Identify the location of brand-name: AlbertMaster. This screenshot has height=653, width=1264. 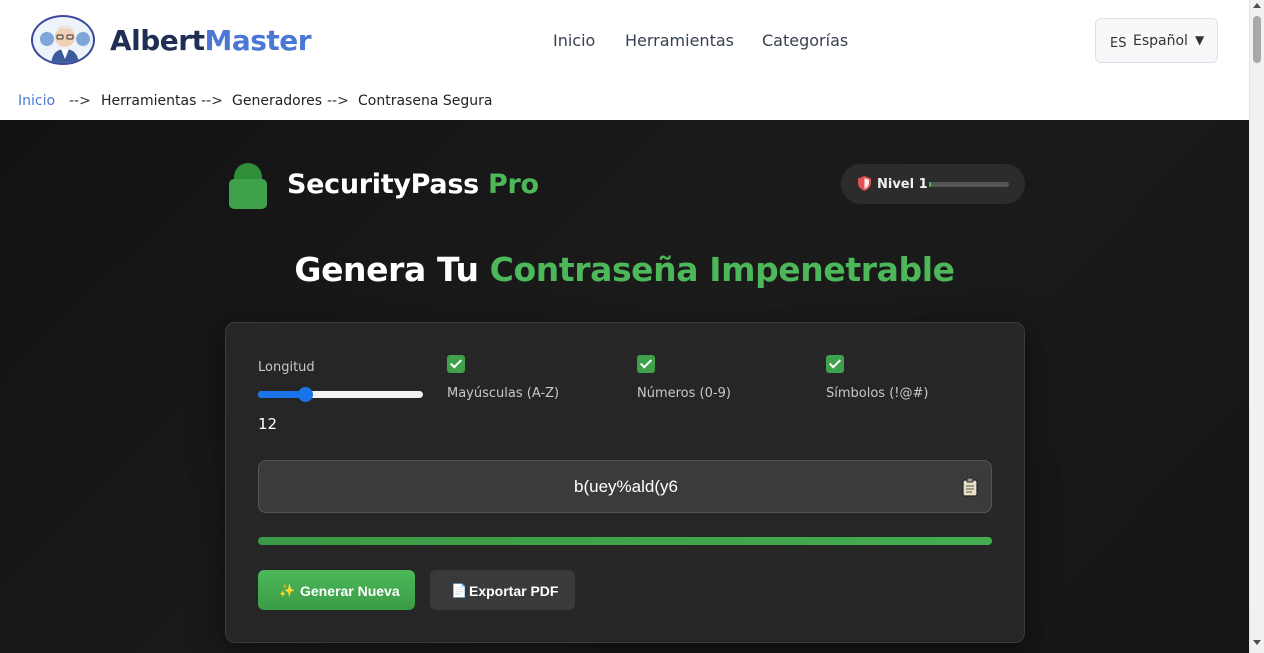
(211, 40).